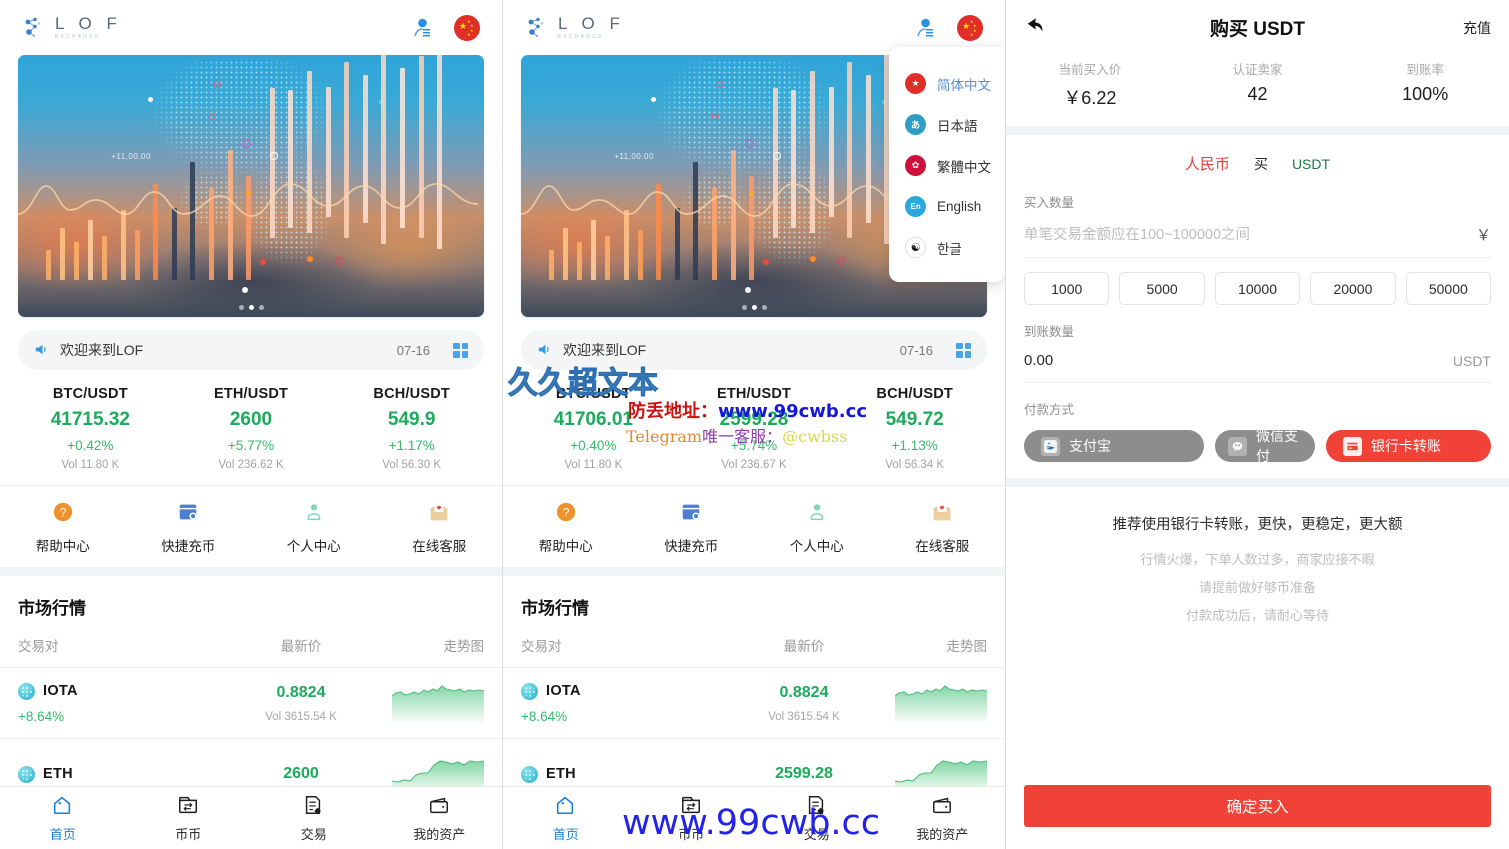 The height and width of the screenshot is (849, 1509). Describe the element at coordinates (78, 37) in the screenshot. I see `logo-subtext: EXCHANGE` at that location.